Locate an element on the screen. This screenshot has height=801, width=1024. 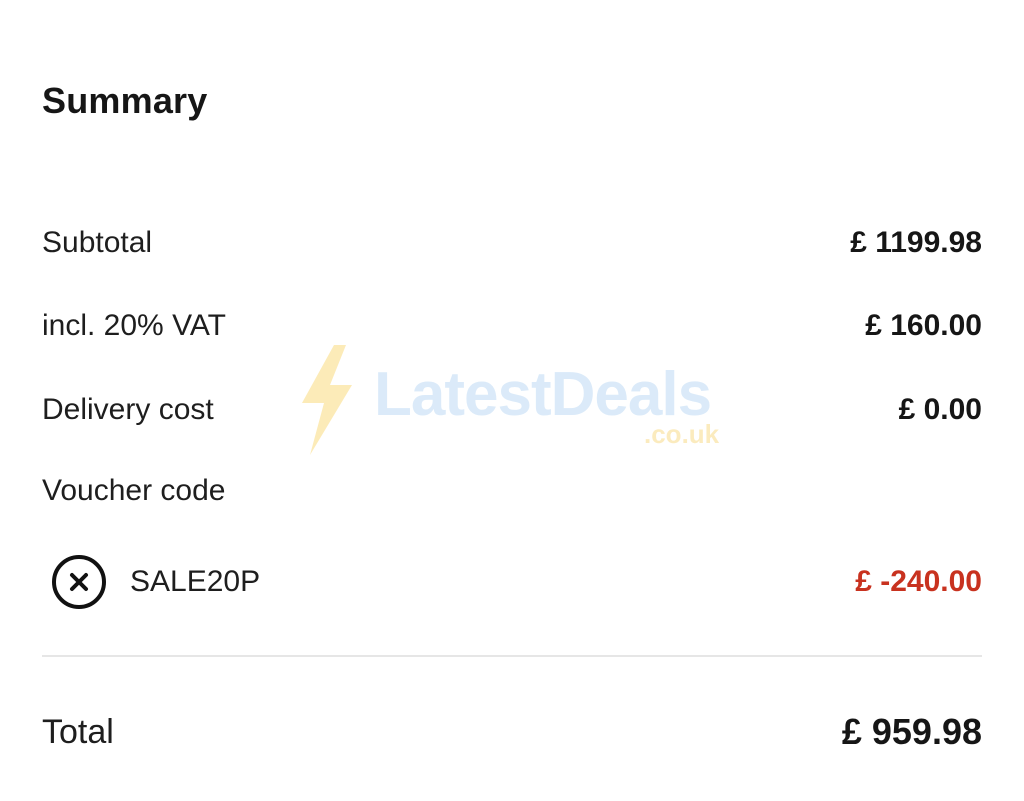
total-row: Total £ 959.98 is located at coordinates (512, 732).